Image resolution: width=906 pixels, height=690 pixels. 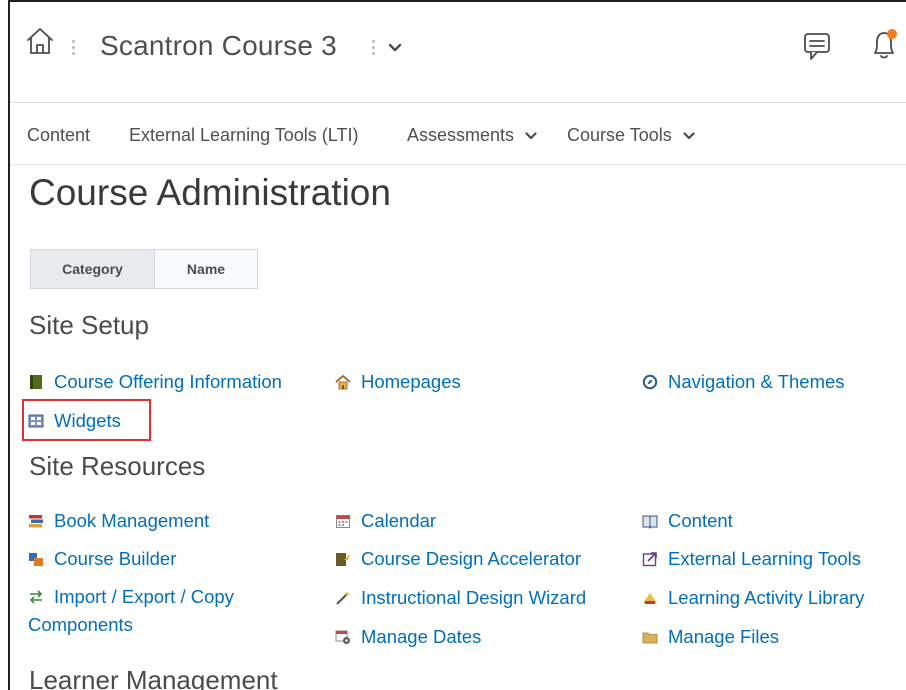 I want to click on tool-widgets: Widgets, so click(x=74, y=421).